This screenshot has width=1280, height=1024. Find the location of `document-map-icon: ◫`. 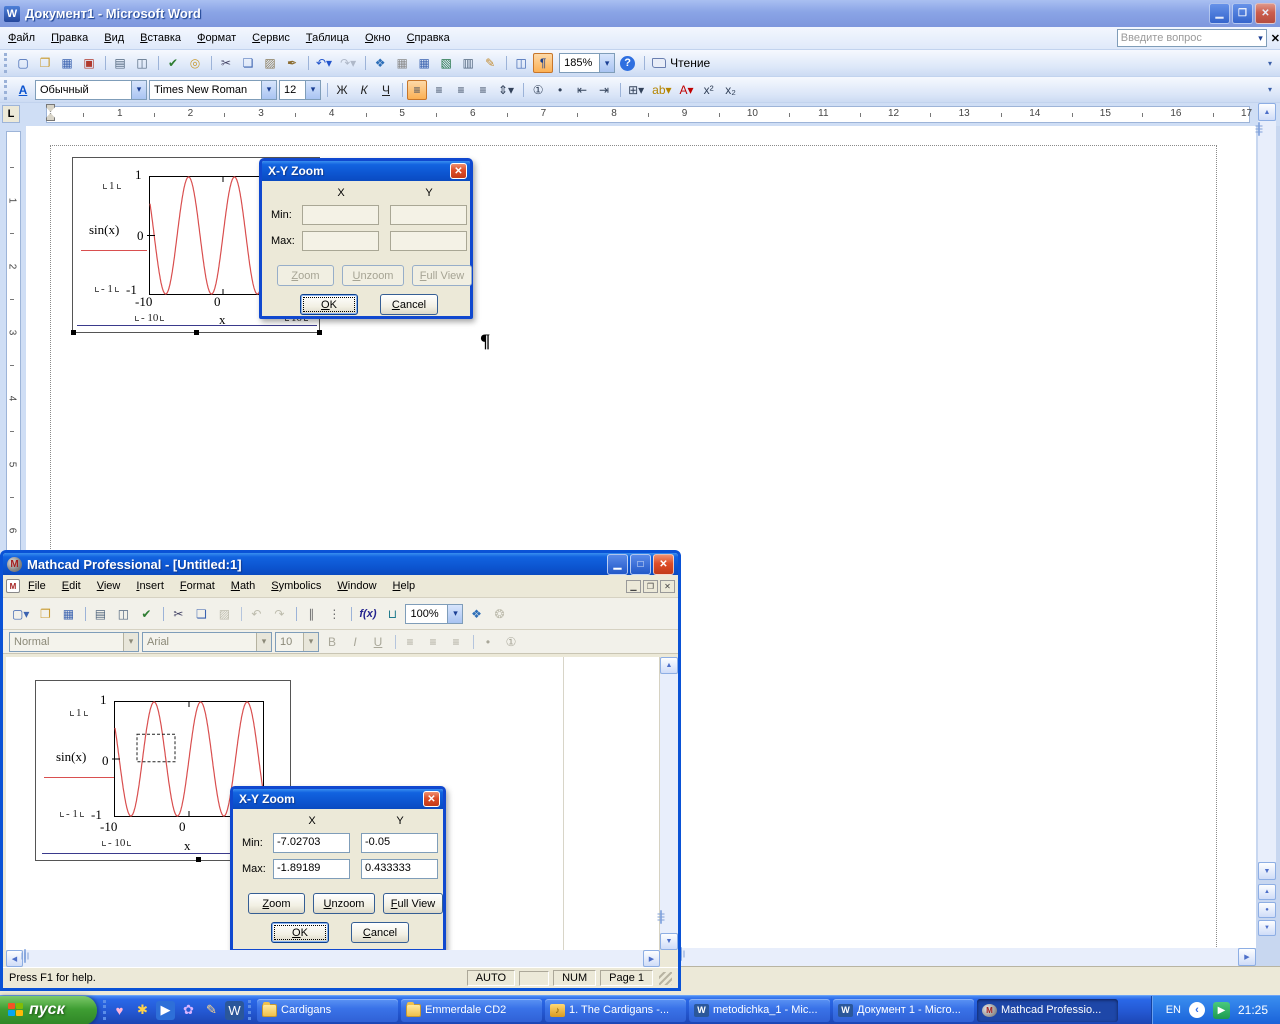

document-map-icon: ◫ is located at coordinates (518, 63).